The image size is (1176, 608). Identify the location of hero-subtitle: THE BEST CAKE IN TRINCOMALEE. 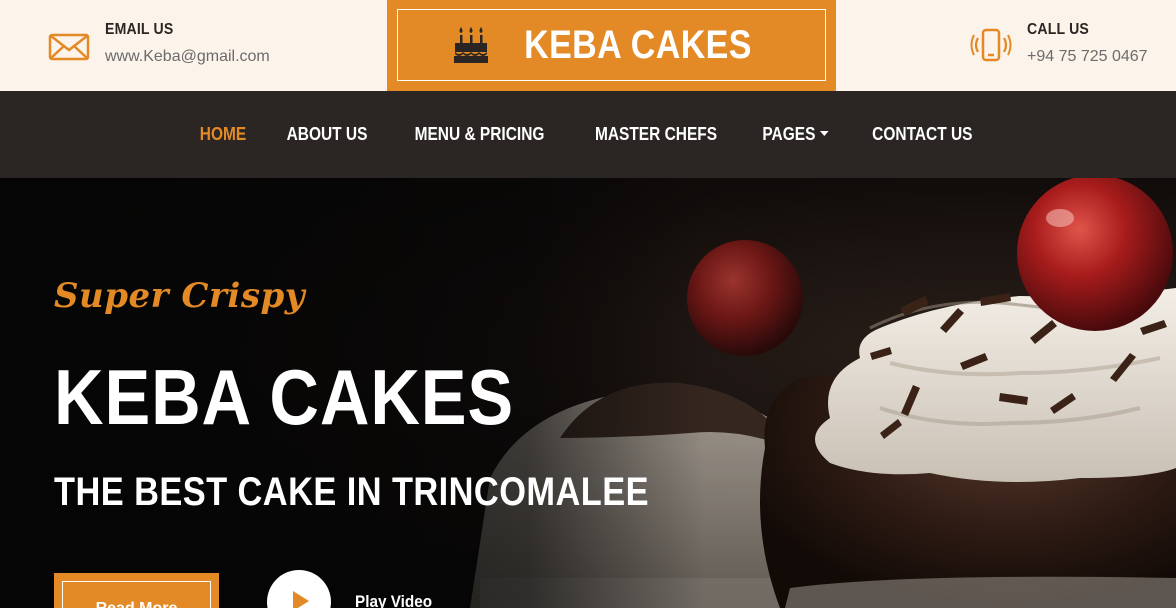
(351, 492).